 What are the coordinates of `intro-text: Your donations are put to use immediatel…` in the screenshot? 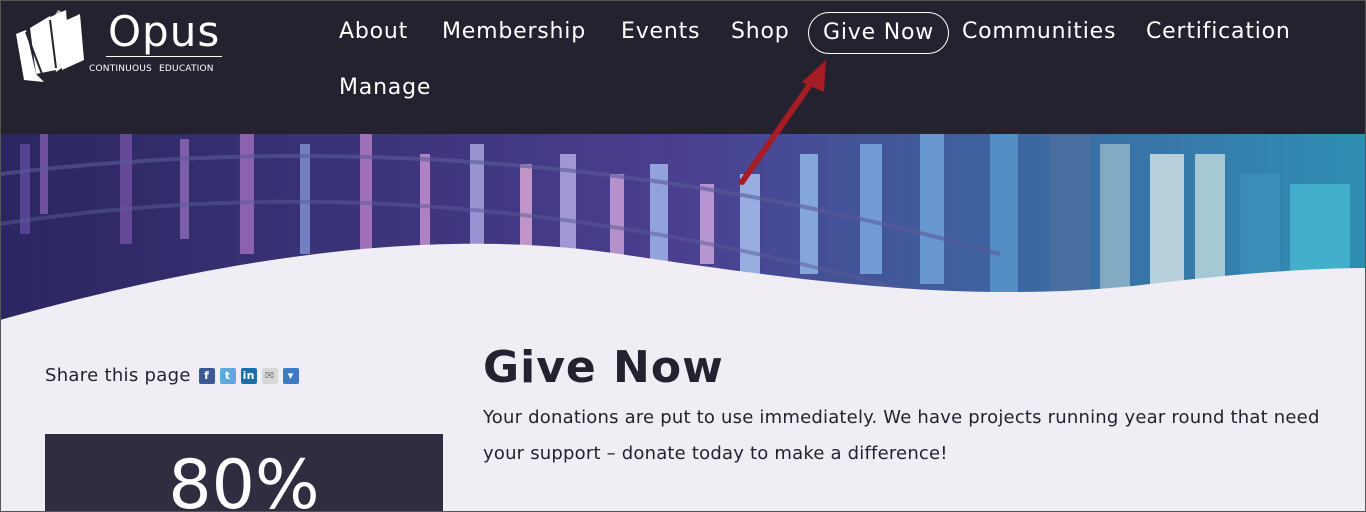 It's located at (901, 435).